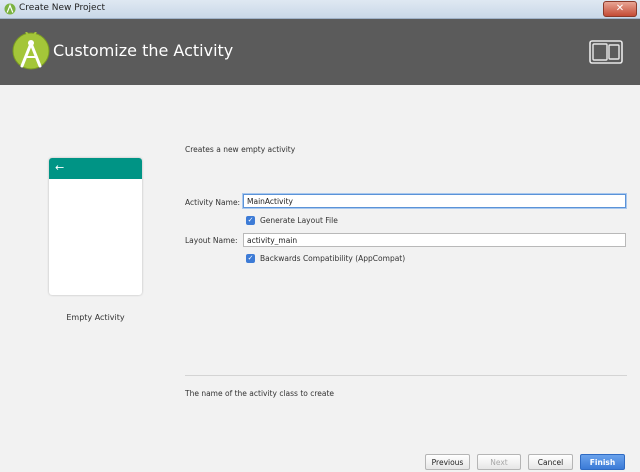 The image size is (640, 472). What do you see at coordinates (95, 226) in the screenshot?
I see `activity-preview-card: ←` at bounding box center [95, 226].